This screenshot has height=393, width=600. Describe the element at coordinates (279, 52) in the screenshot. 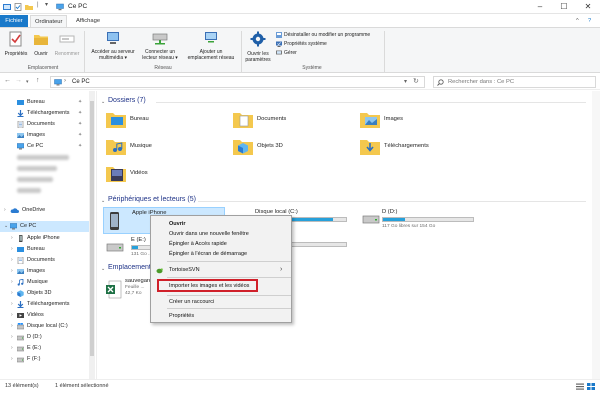

I see `manage-icon` at that location.